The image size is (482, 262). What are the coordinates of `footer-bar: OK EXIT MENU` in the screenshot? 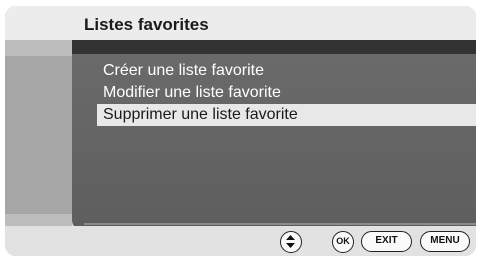 It's located at (240, 241).